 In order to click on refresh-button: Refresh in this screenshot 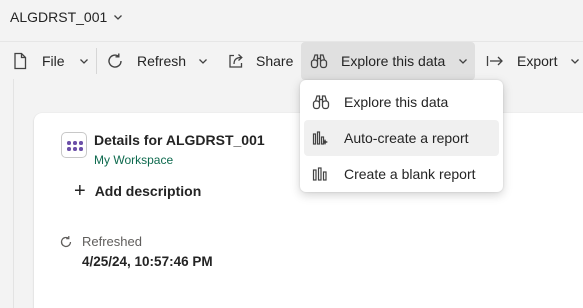, I will do `click(157, 61)`.